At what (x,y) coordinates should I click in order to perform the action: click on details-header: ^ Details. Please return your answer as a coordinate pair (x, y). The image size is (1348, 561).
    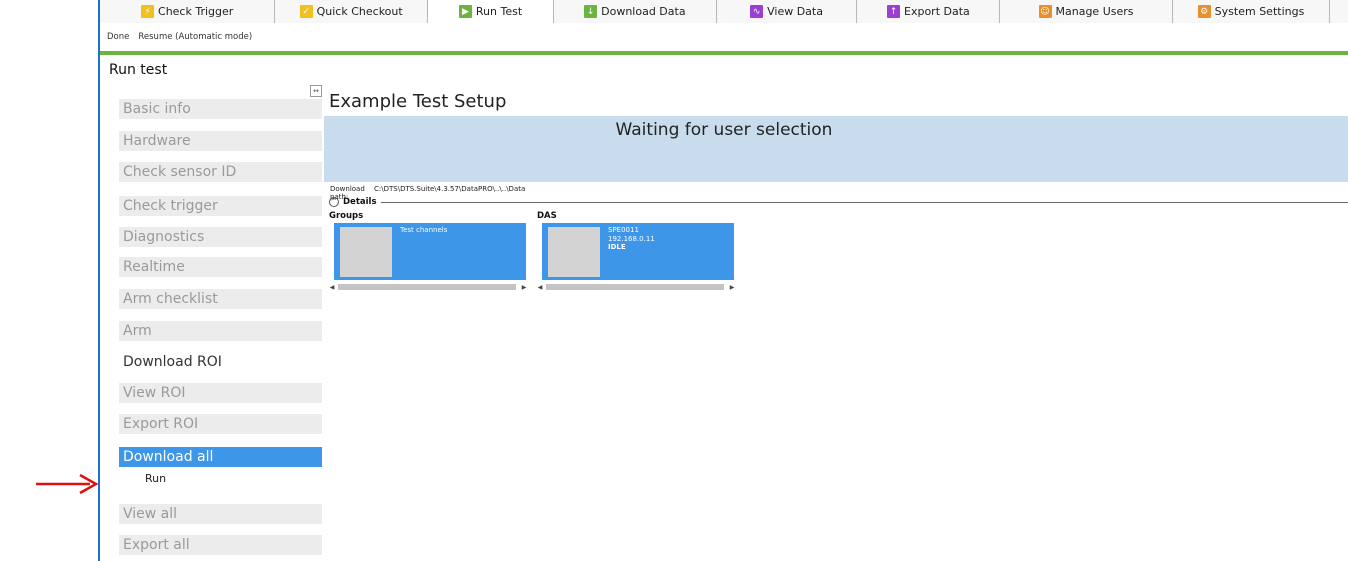
    Looking at the image, I should click on (353, 202).